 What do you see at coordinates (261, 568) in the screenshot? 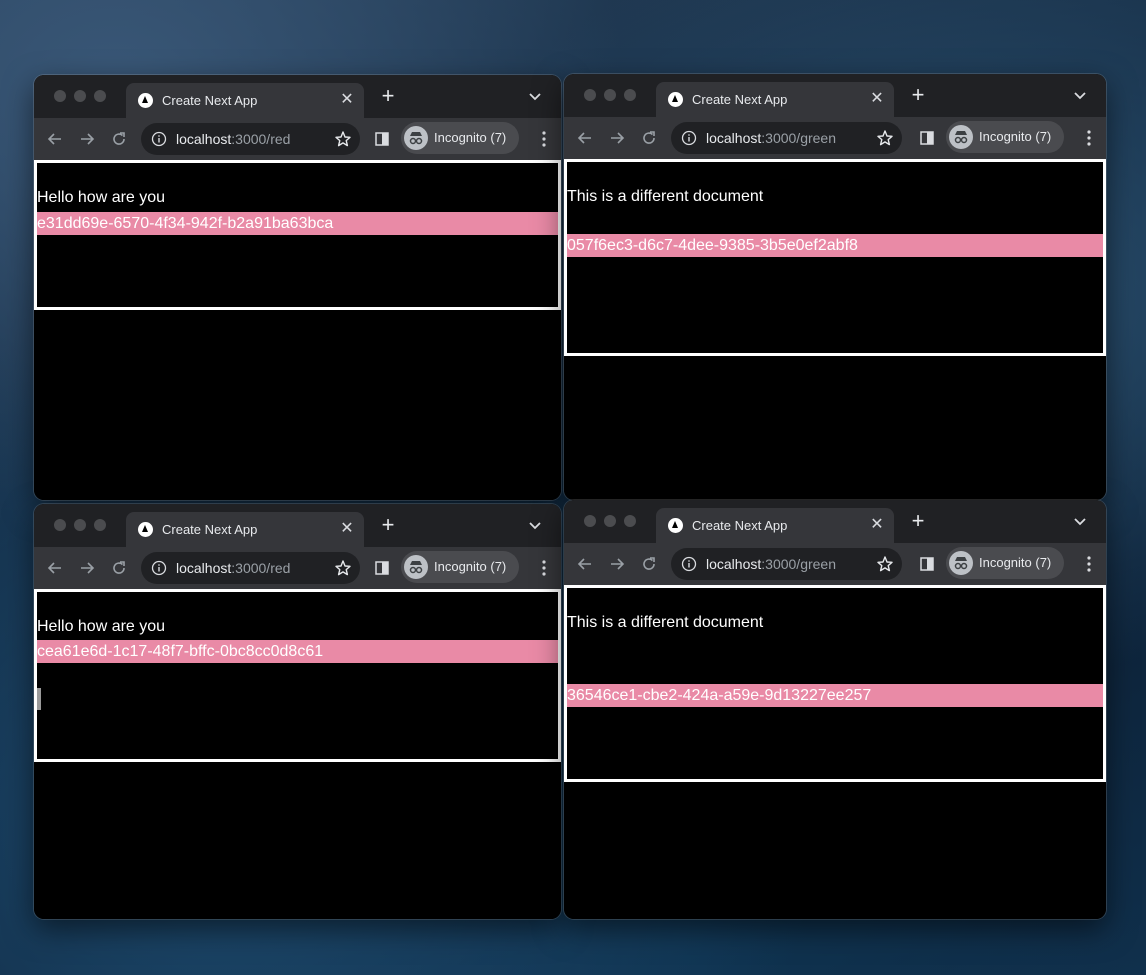
I see `url-path: :3000/red` at bounding box center [261, 568].